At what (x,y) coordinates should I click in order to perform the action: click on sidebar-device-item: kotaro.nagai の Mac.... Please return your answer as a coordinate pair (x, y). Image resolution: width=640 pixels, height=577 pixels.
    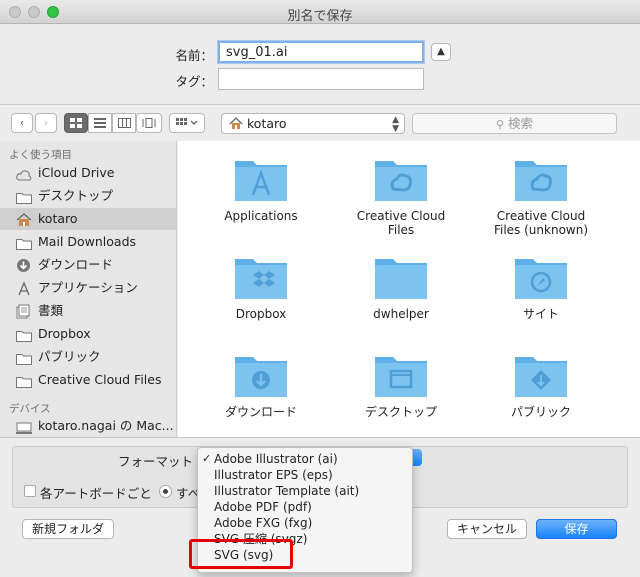
    Looking at the image, I should click on (88, 426).